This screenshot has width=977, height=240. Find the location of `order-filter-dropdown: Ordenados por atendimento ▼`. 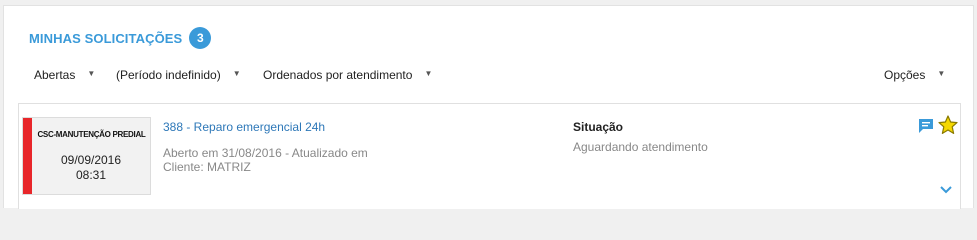

order-filter-dropdown: Ordenados por atendimento ▼ is located at coordinates (347, 75).